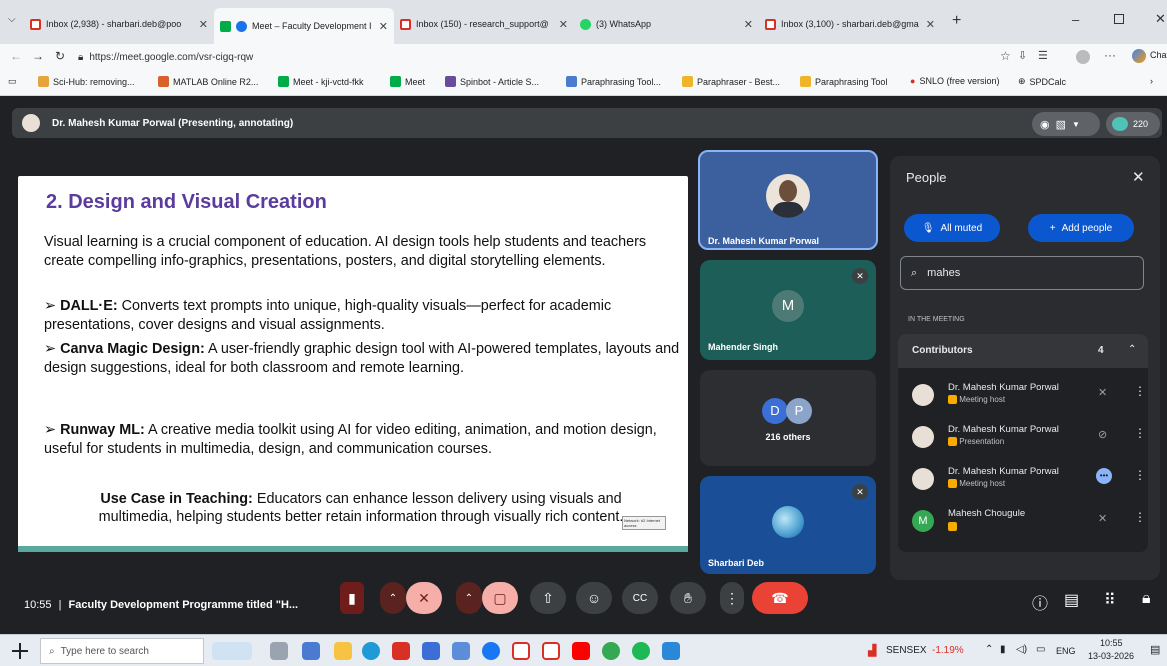 This screenshot has width=1167, height=666. I want to click on leave-call-button: ☎, so click(780, 598).